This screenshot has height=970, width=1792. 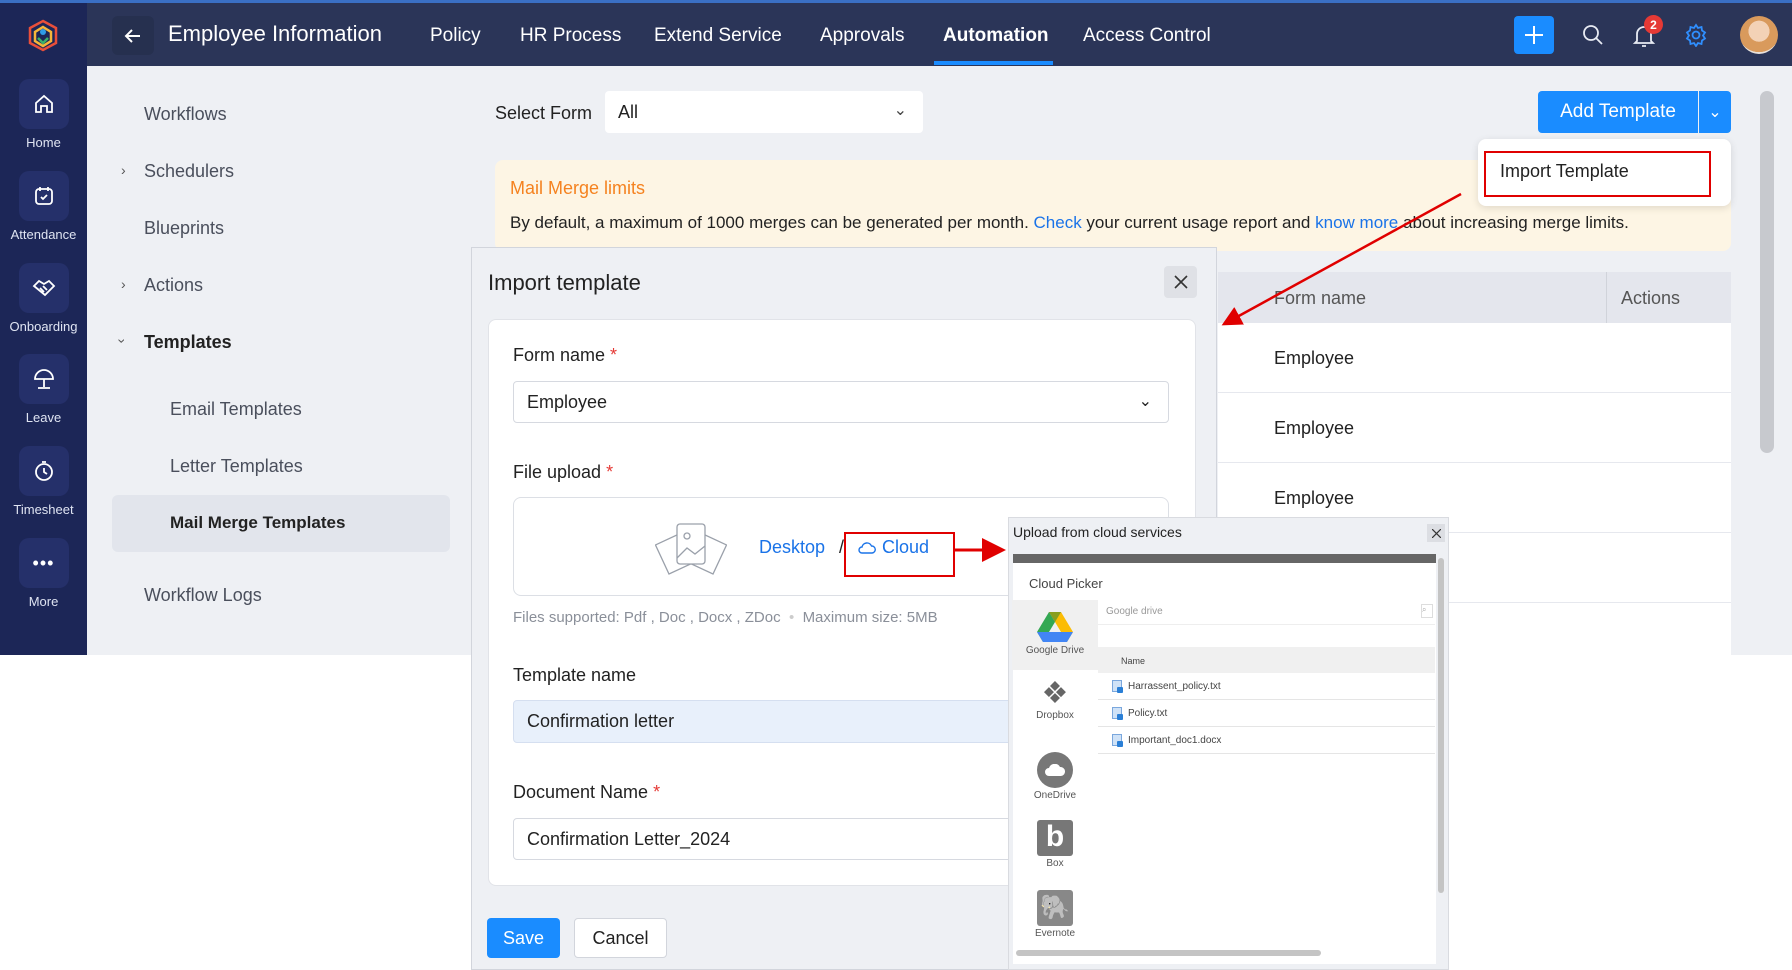 What do you see at coordinates (862, 36) in the screenshot?
I see `tab-approvals: Approvals` at bounding box center [862, 36].